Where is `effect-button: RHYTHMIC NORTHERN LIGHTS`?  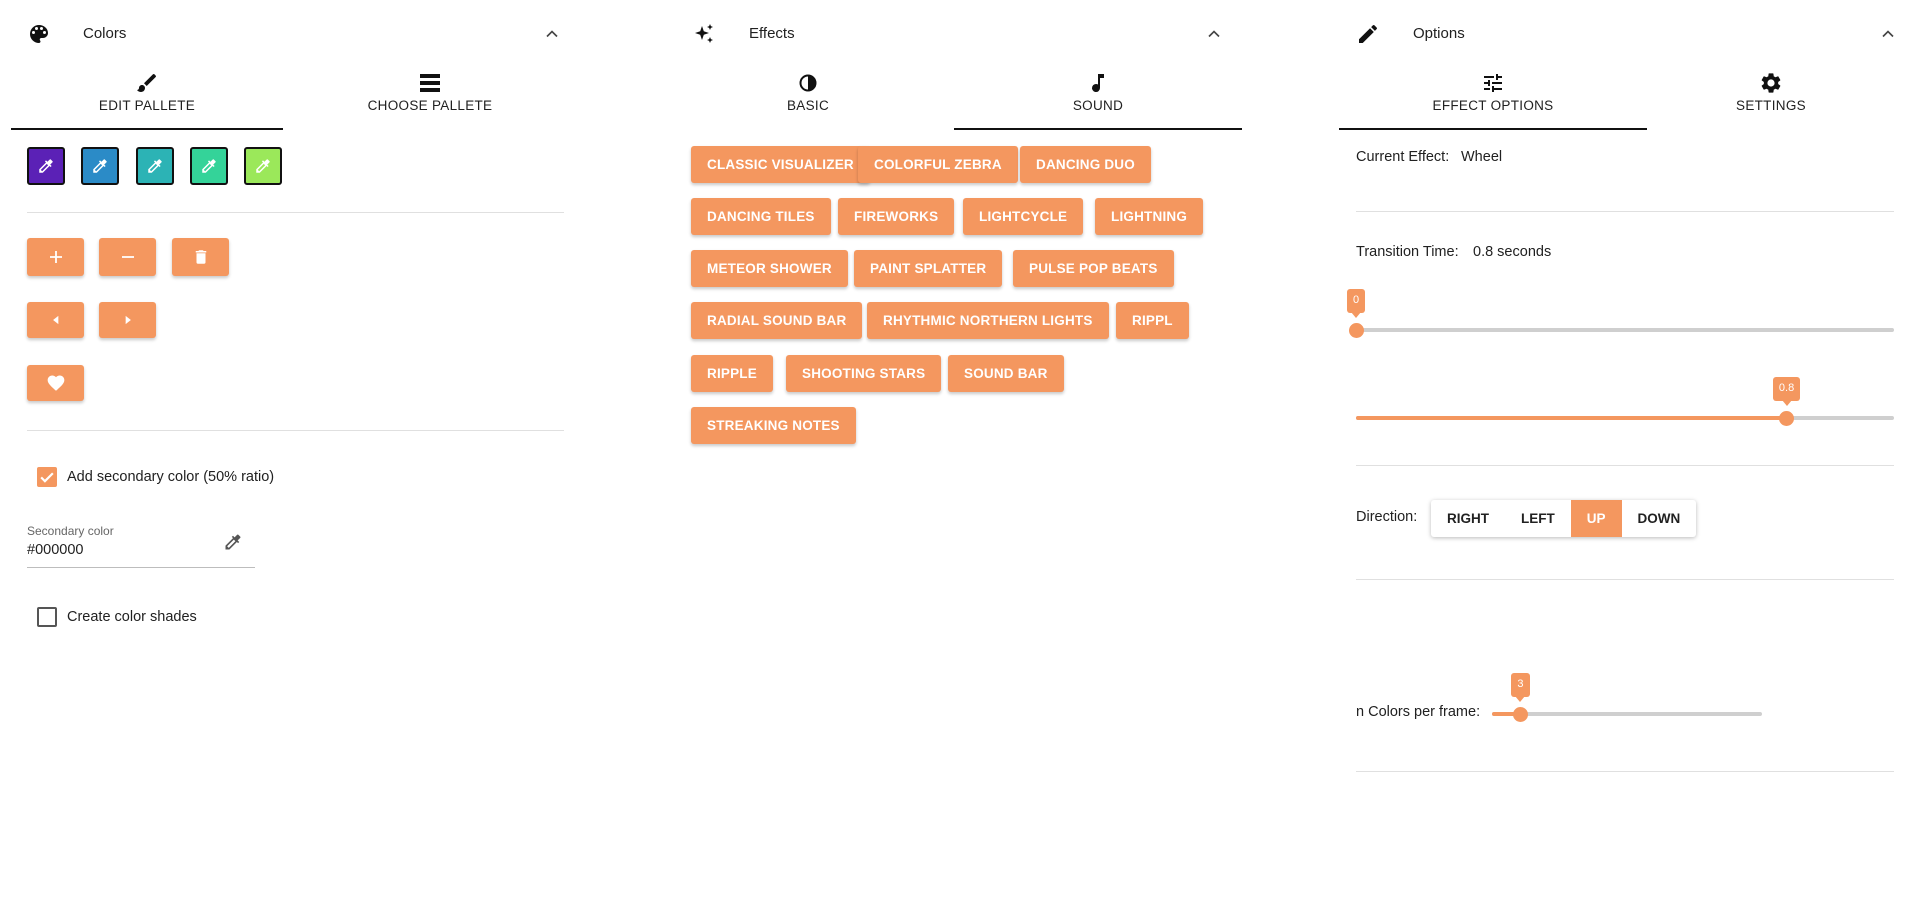 effect-button: RHYTHMIC NORTHERN LIGHTS is located at coordinates (988, 320).